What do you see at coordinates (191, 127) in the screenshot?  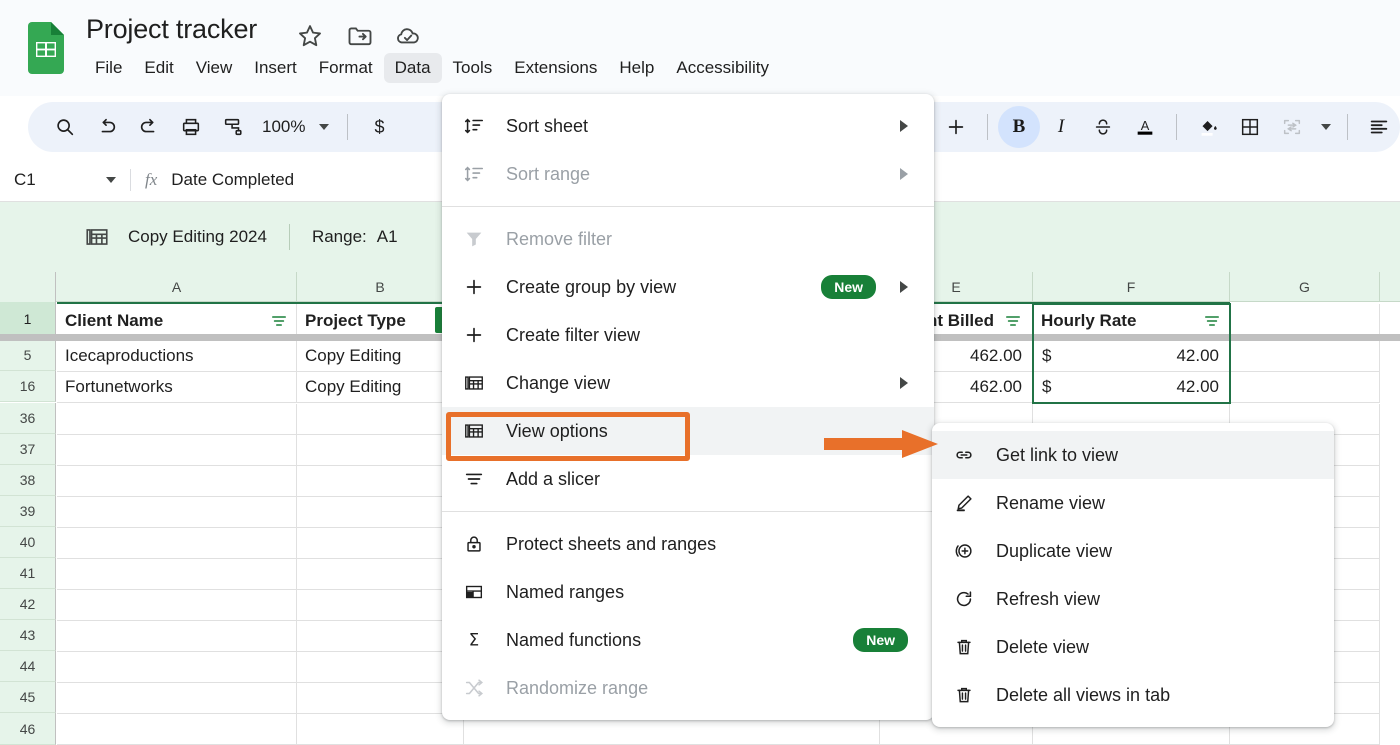 I see `print-icon` at bounding box center [191, 127].